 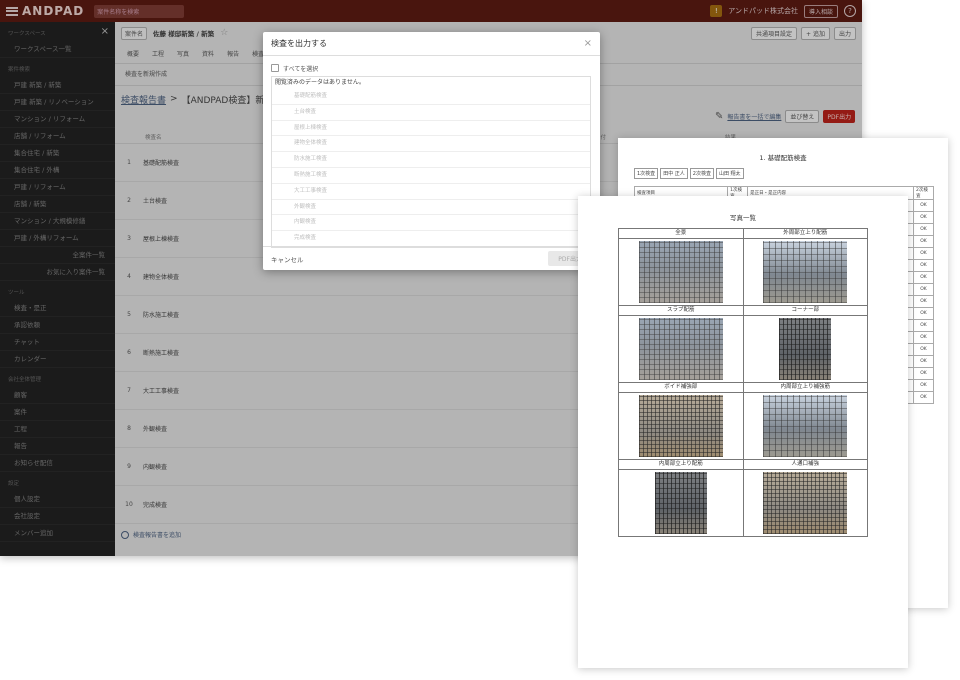 I want to click on modal-footer: キャンセル PDF出力, so click(x=431, y=258).